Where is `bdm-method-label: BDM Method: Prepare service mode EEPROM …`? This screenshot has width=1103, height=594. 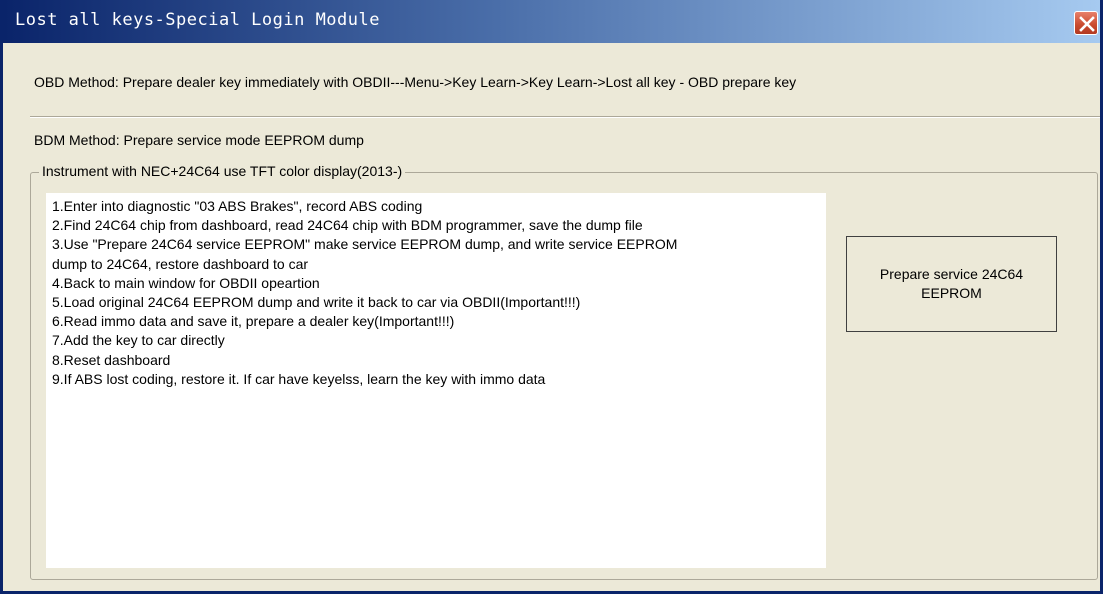 bdm-method-label: BDM Method: Prepare service mode EEPROM … is located at coordinates (199, 140).